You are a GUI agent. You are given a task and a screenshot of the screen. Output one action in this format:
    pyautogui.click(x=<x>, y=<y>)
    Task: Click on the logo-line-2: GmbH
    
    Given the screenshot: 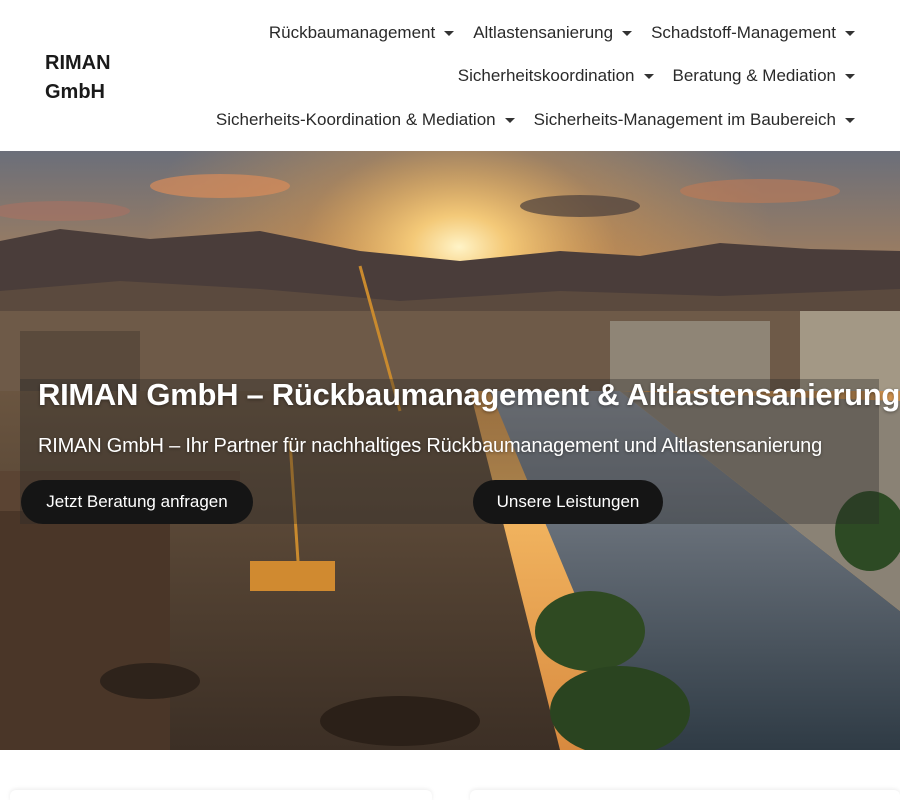 What is the action you would take?
    pyautogui.click(x=75, y=92)
    